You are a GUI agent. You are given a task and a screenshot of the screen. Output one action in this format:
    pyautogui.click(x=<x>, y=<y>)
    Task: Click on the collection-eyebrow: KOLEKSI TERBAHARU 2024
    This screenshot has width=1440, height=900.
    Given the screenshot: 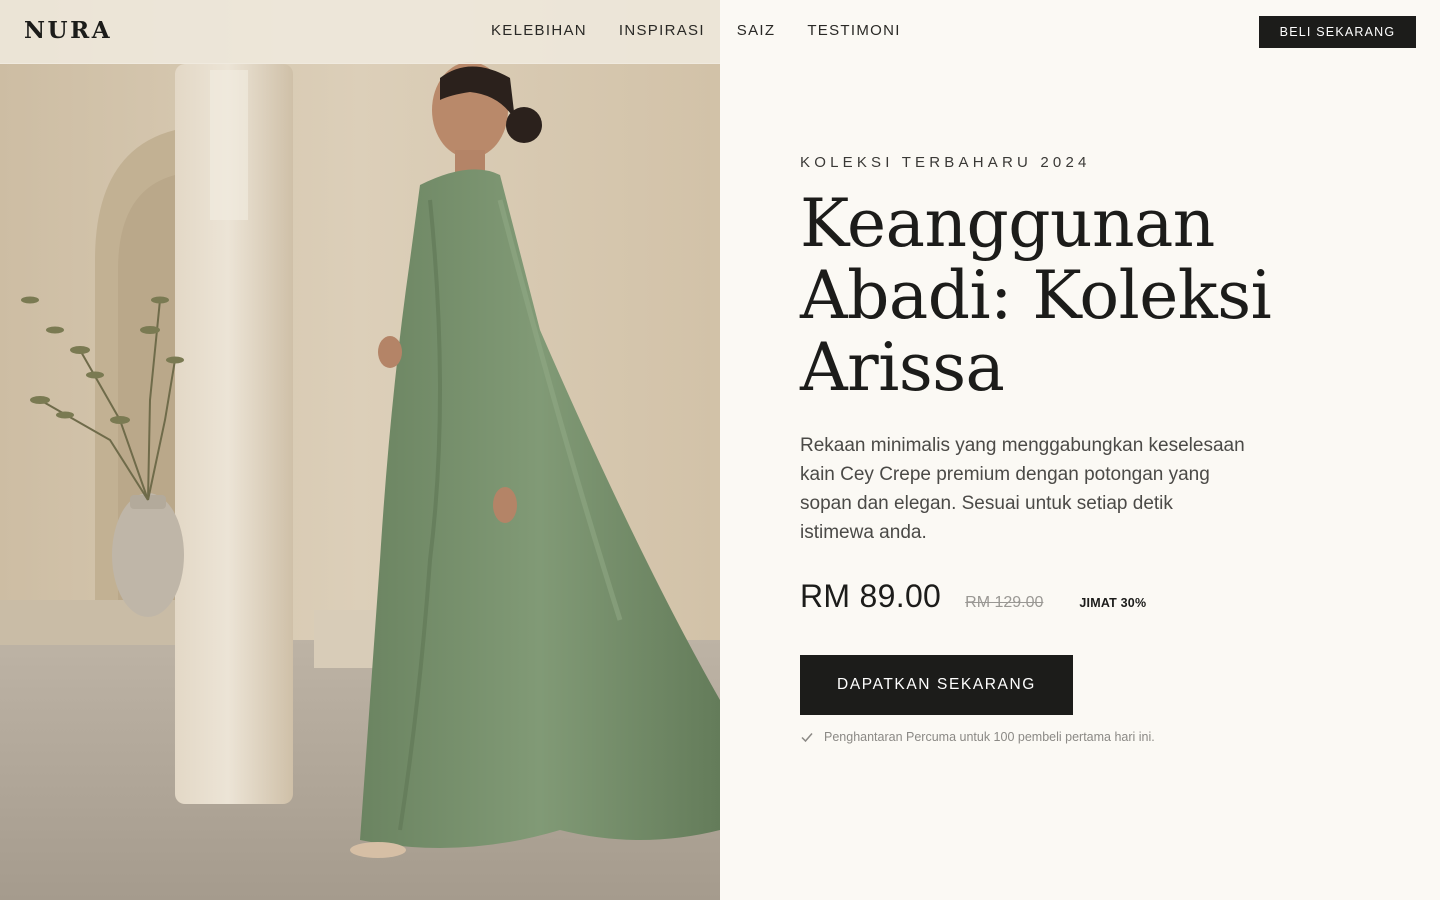 What is the action you would take?
    pyautogui.click(x=945, y=162)
    